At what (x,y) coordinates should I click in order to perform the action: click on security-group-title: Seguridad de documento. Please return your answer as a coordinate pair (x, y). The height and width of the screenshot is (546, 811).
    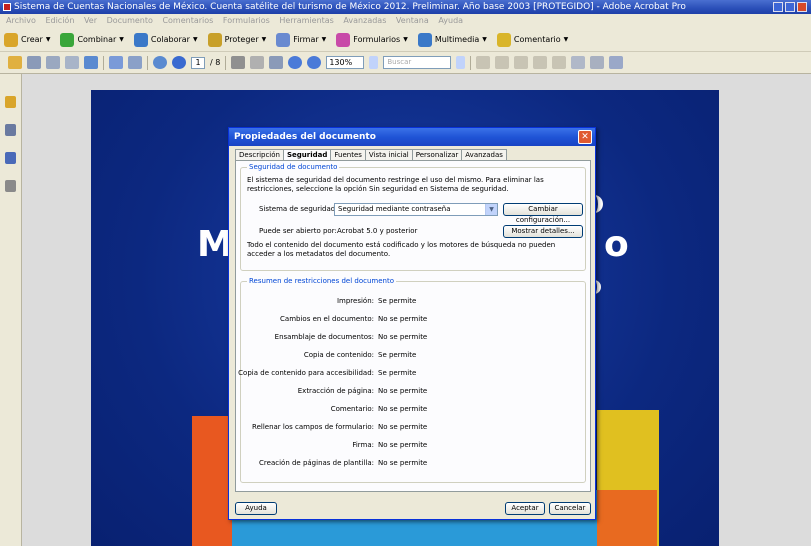
    Looking at the image, I should click on (293, 167).